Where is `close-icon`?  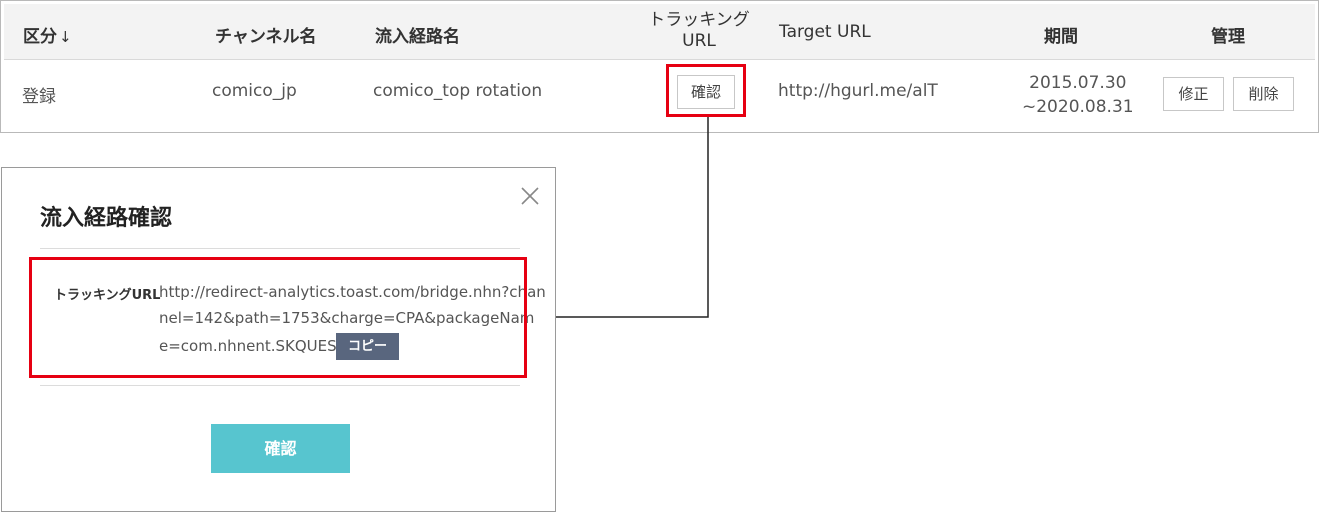
close-icon is located at coordinates (530, 196).